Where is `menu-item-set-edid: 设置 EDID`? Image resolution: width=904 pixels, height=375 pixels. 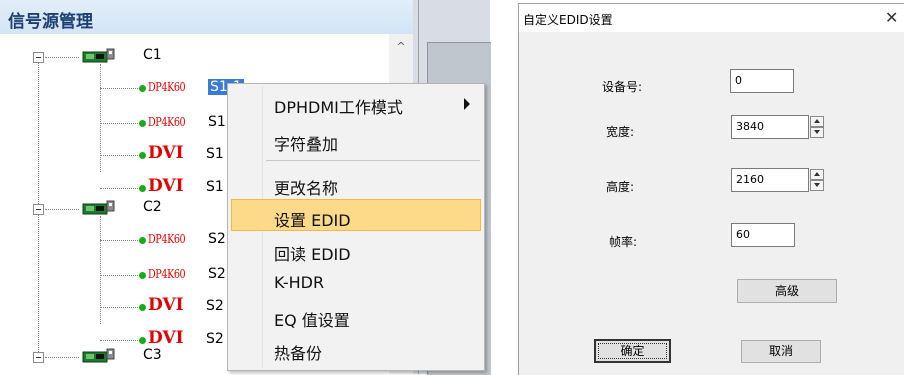
menu-item-set-edid: 设置 EDID is located at coordinates (312, 219).